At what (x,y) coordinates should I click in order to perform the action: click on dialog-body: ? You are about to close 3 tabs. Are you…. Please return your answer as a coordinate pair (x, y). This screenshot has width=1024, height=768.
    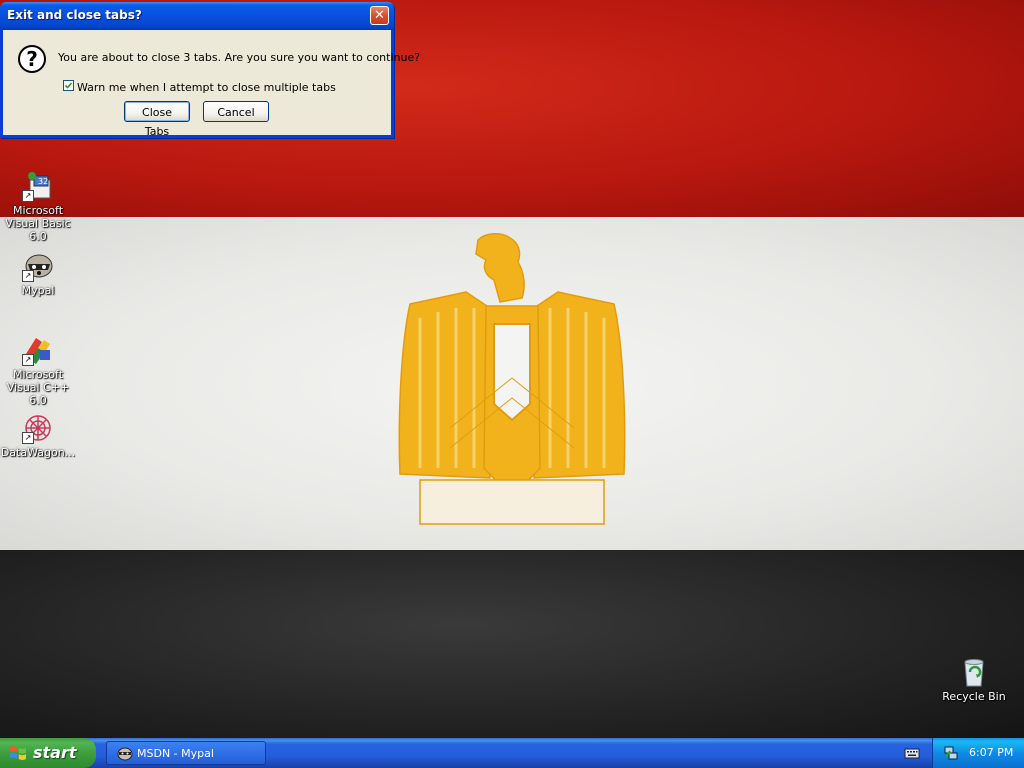
    Looking at the image, I should click on (211, 84).